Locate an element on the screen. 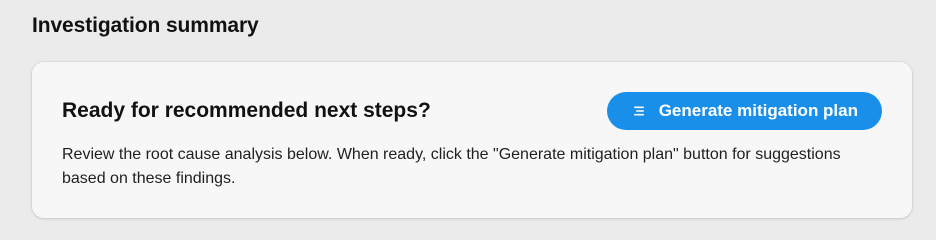 The image size is (936, 240). generate-mitigation-plan-label: Generate mitigation plan is located at coordinates (758, 110).